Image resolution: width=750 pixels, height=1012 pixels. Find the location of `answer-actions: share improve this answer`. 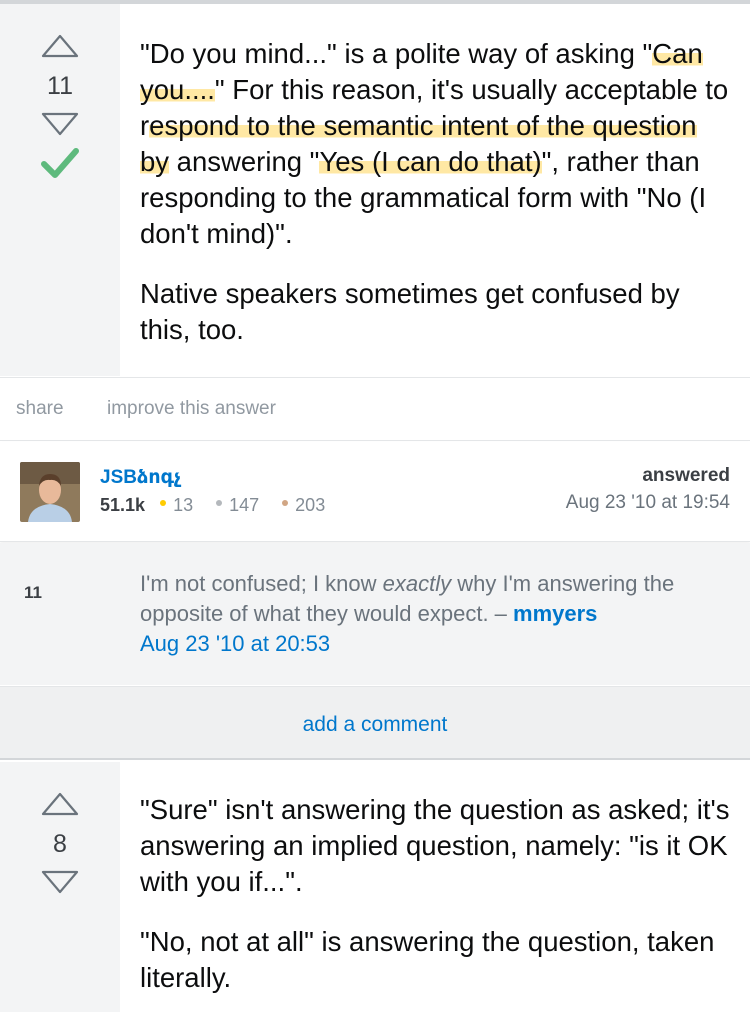

answer-actions: share improve this answer is located at coordinates (375, 409).